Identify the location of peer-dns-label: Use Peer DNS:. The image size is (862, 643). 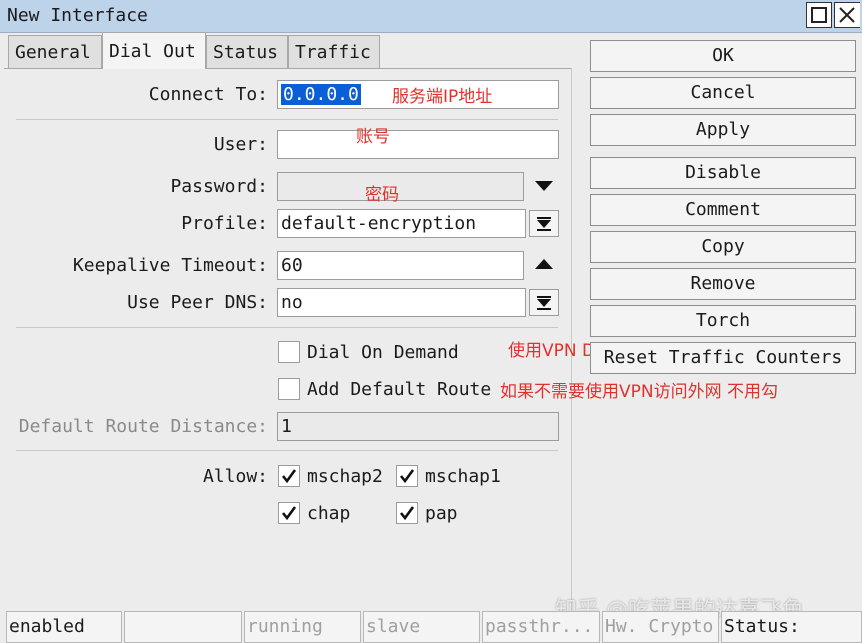
(197, 302).